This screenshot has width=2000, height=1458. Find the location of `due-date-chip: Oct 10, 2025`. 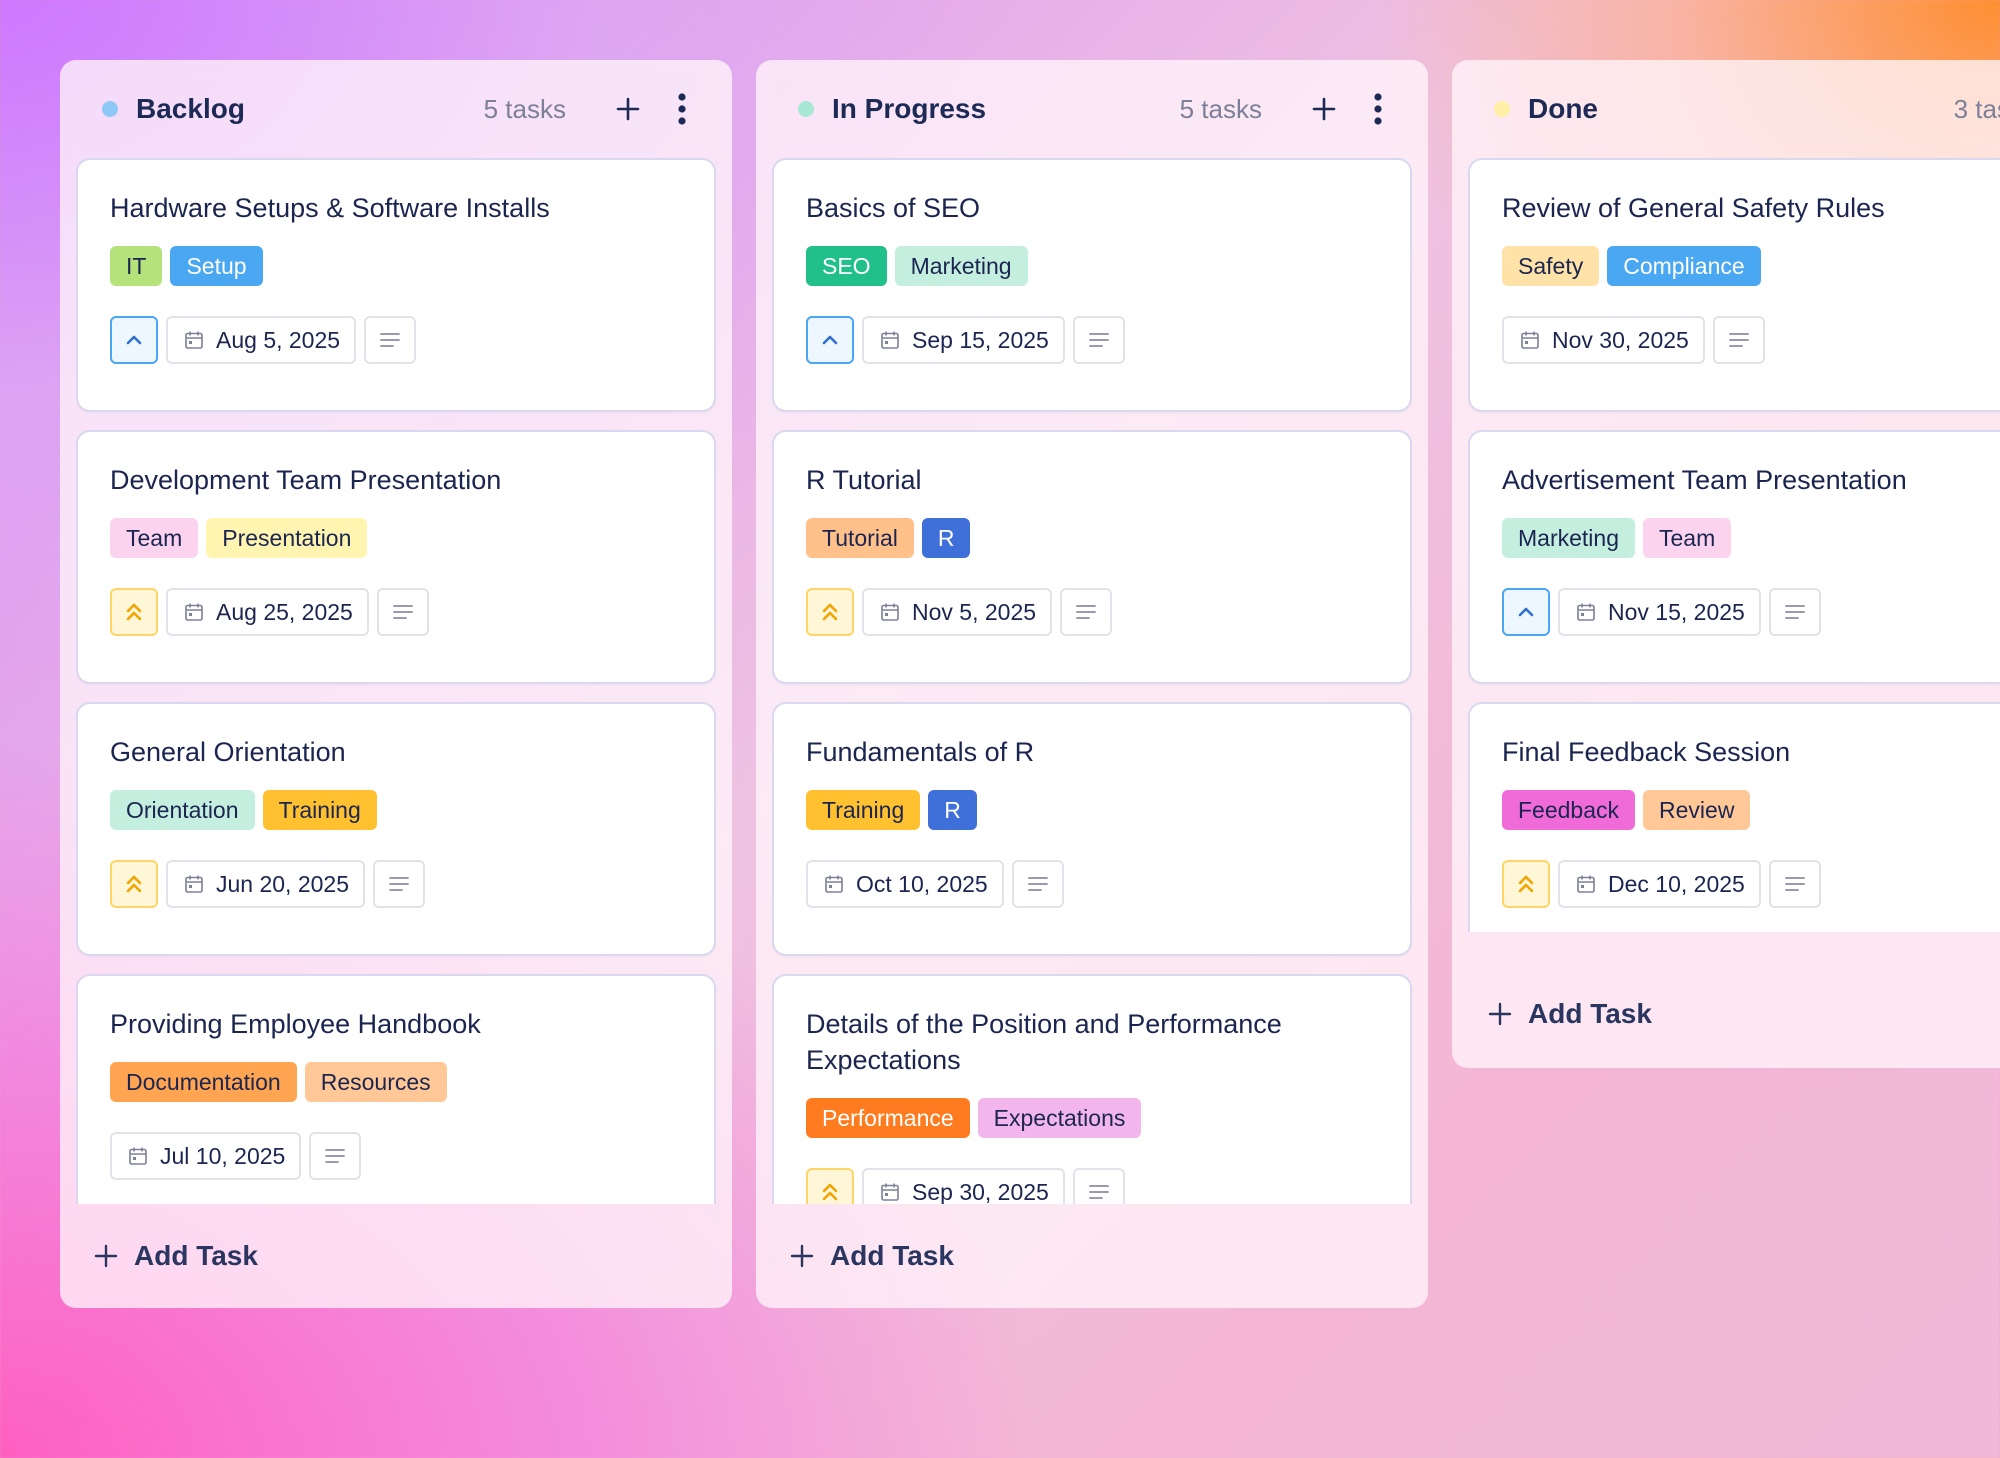

due-date-chip: Oct 10, 2025 is located at coordinates (905, 884).